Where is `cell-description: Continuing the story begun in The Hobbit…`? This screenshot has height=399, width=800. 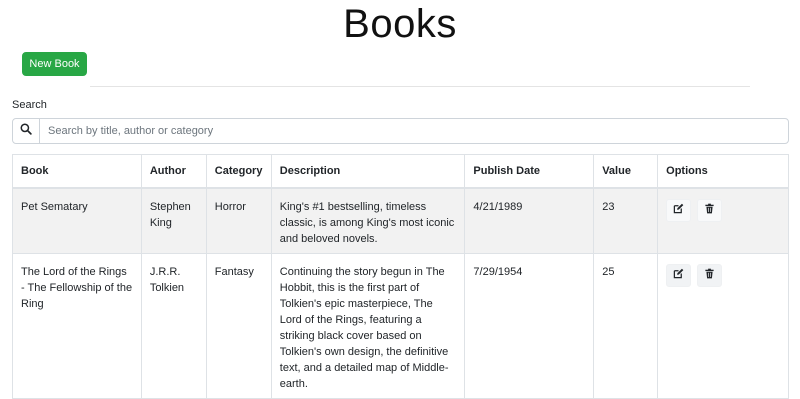 cell-description: Continuing the story begun in The Hobbit… is located at coordinates (368, 326).